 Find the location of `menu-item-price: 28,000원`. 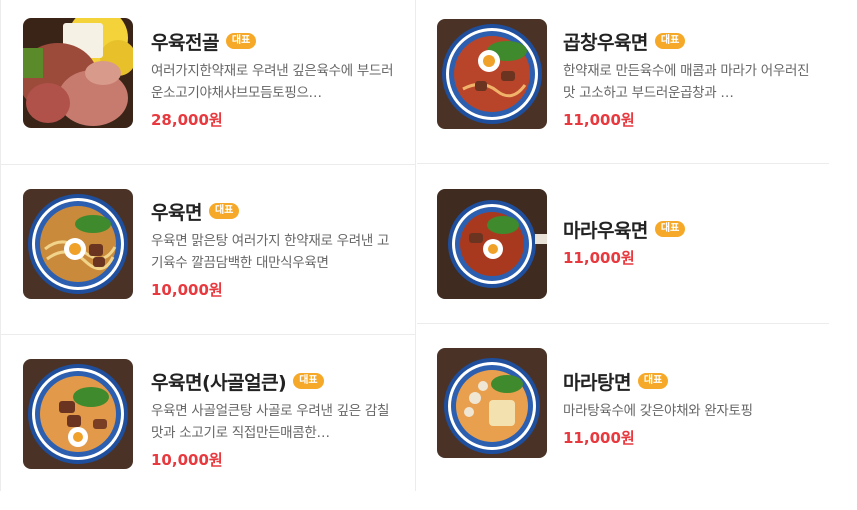

menu-item-price: 28,000원 is located at coordinates (187, 120).